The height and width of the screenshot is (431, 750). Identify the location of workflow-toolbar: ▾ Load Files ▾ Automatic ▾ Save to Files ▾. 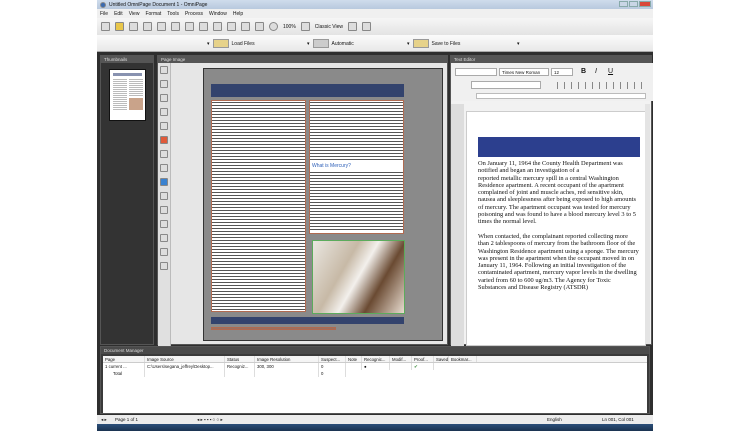
(375, 43).